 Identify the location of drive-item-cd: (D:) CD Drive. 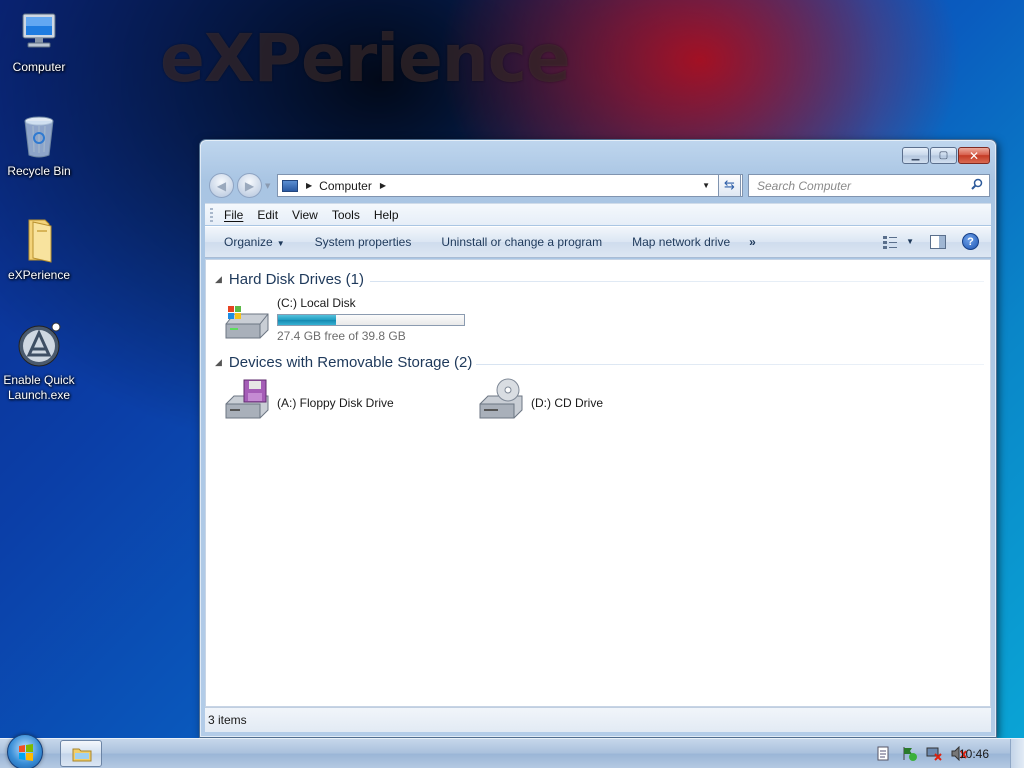
(576, 402).